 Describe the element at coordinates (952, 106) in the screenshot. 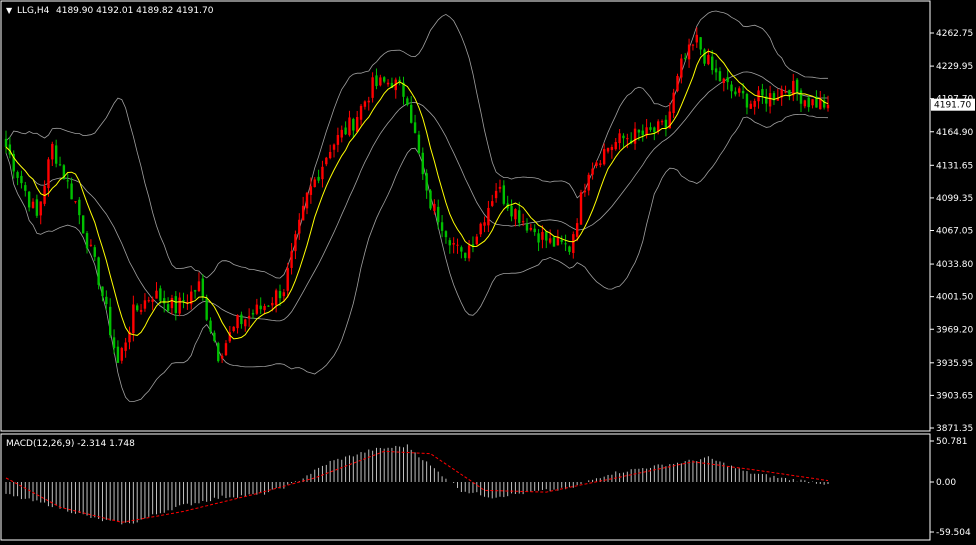

I see `current-price-label: 4191.70` at that location.